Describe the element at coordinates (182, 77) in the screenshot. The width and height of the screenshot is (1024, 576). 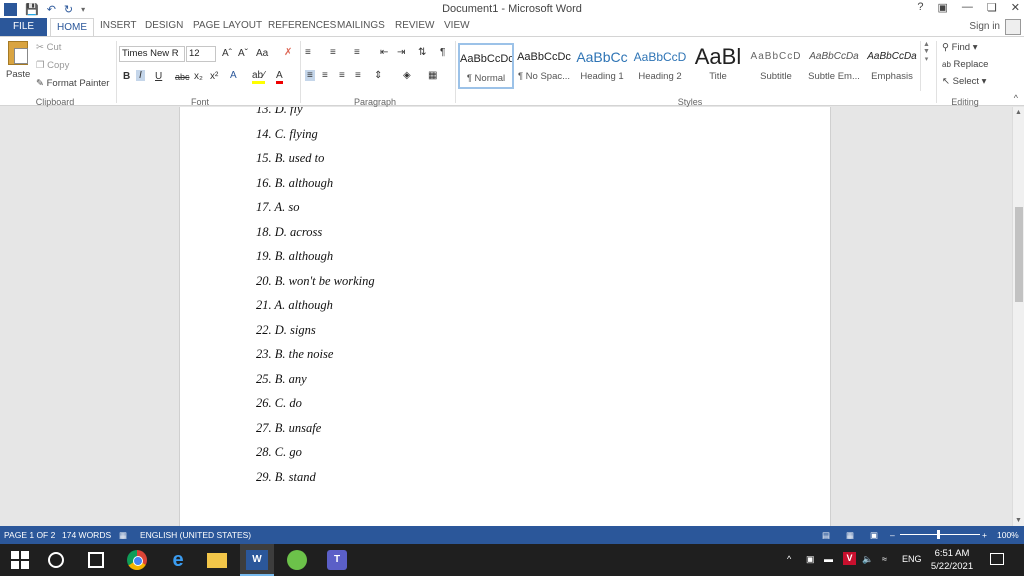
I see `strikethrough-button: abc` at that location.